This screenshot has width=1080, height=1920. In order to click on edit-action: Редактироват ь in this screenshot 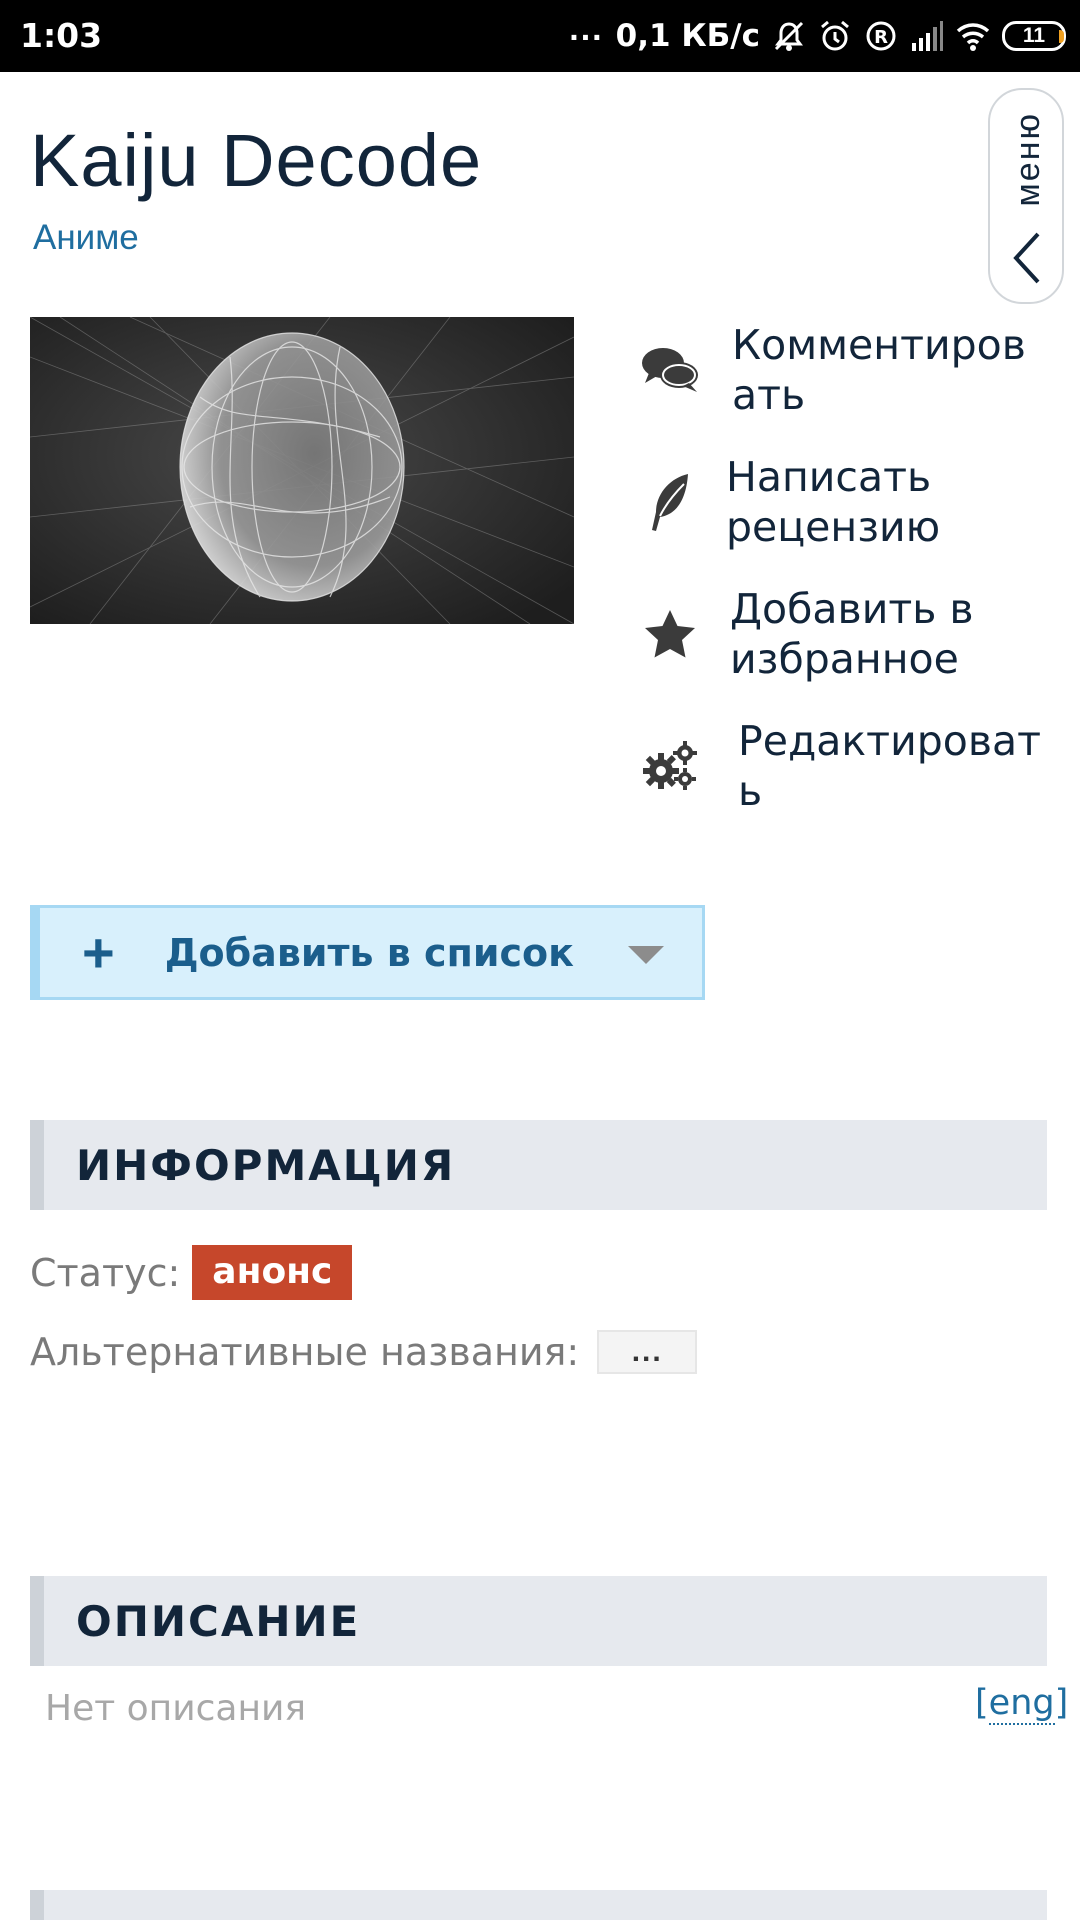, I will do `click(840, 766)`.